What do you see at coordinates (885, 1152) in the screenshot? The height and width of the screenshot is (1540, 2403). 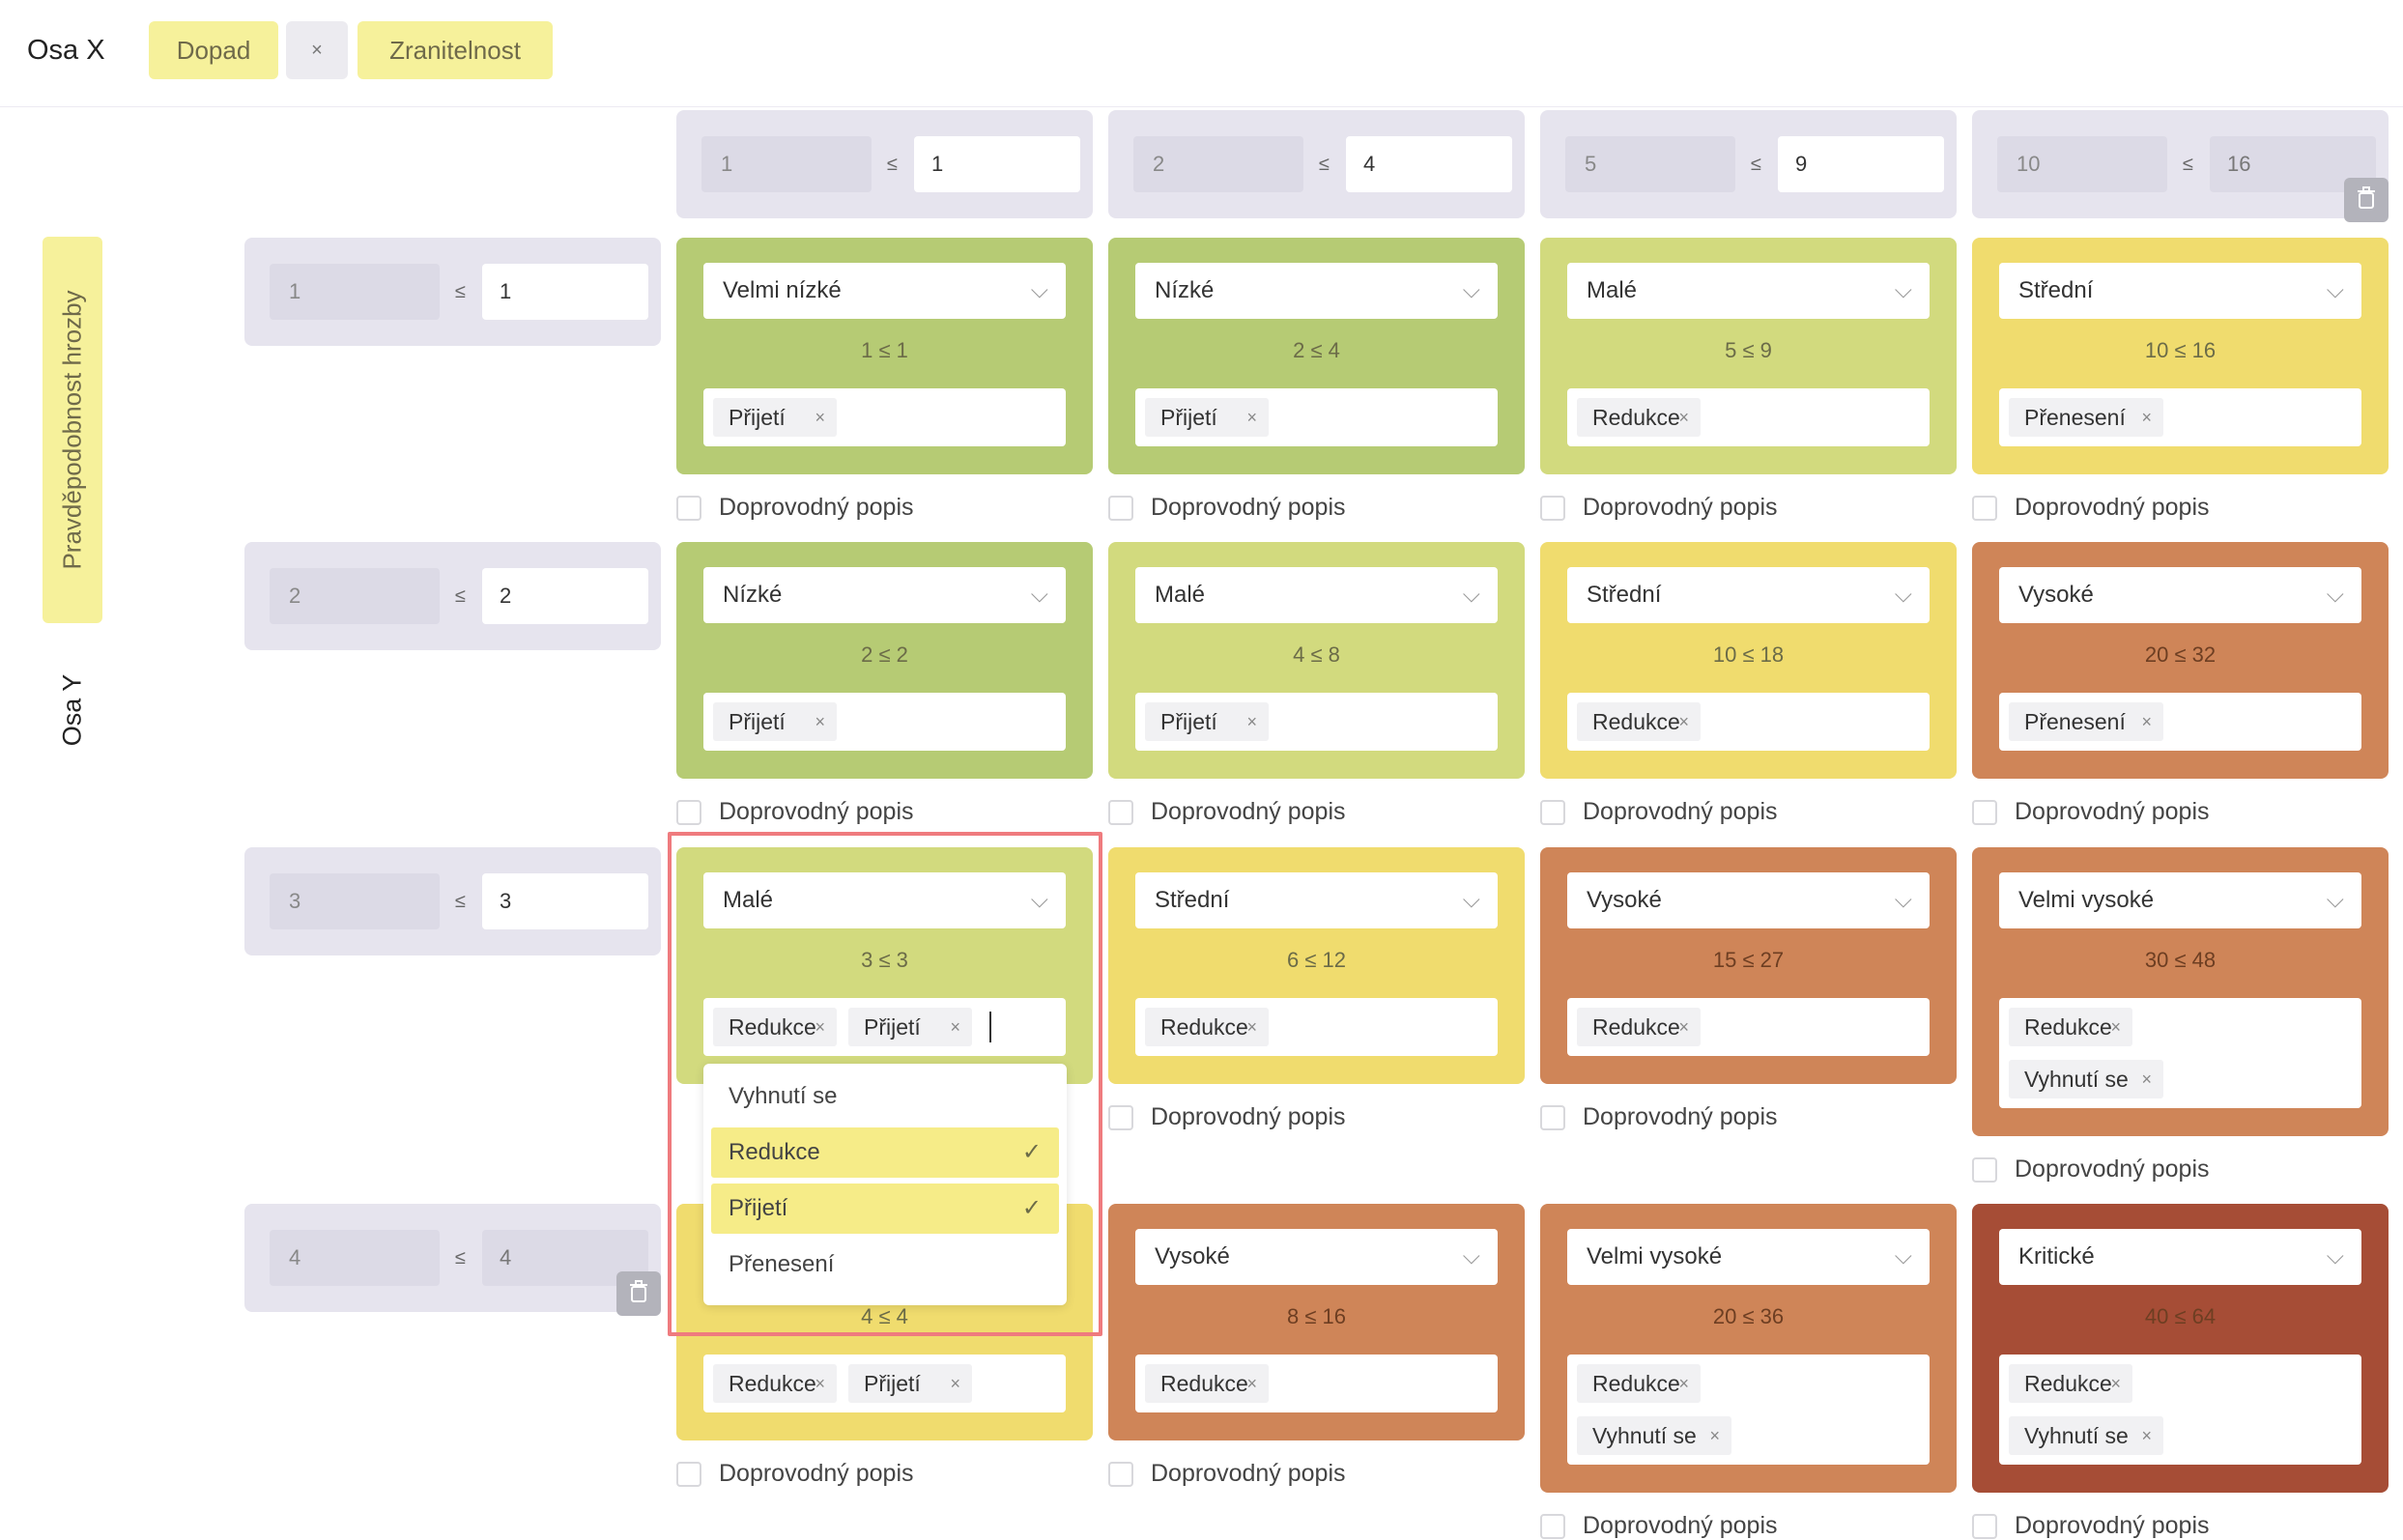 I see `dropdown-option: Redukce ✓` at bounding box center [885, 1152].